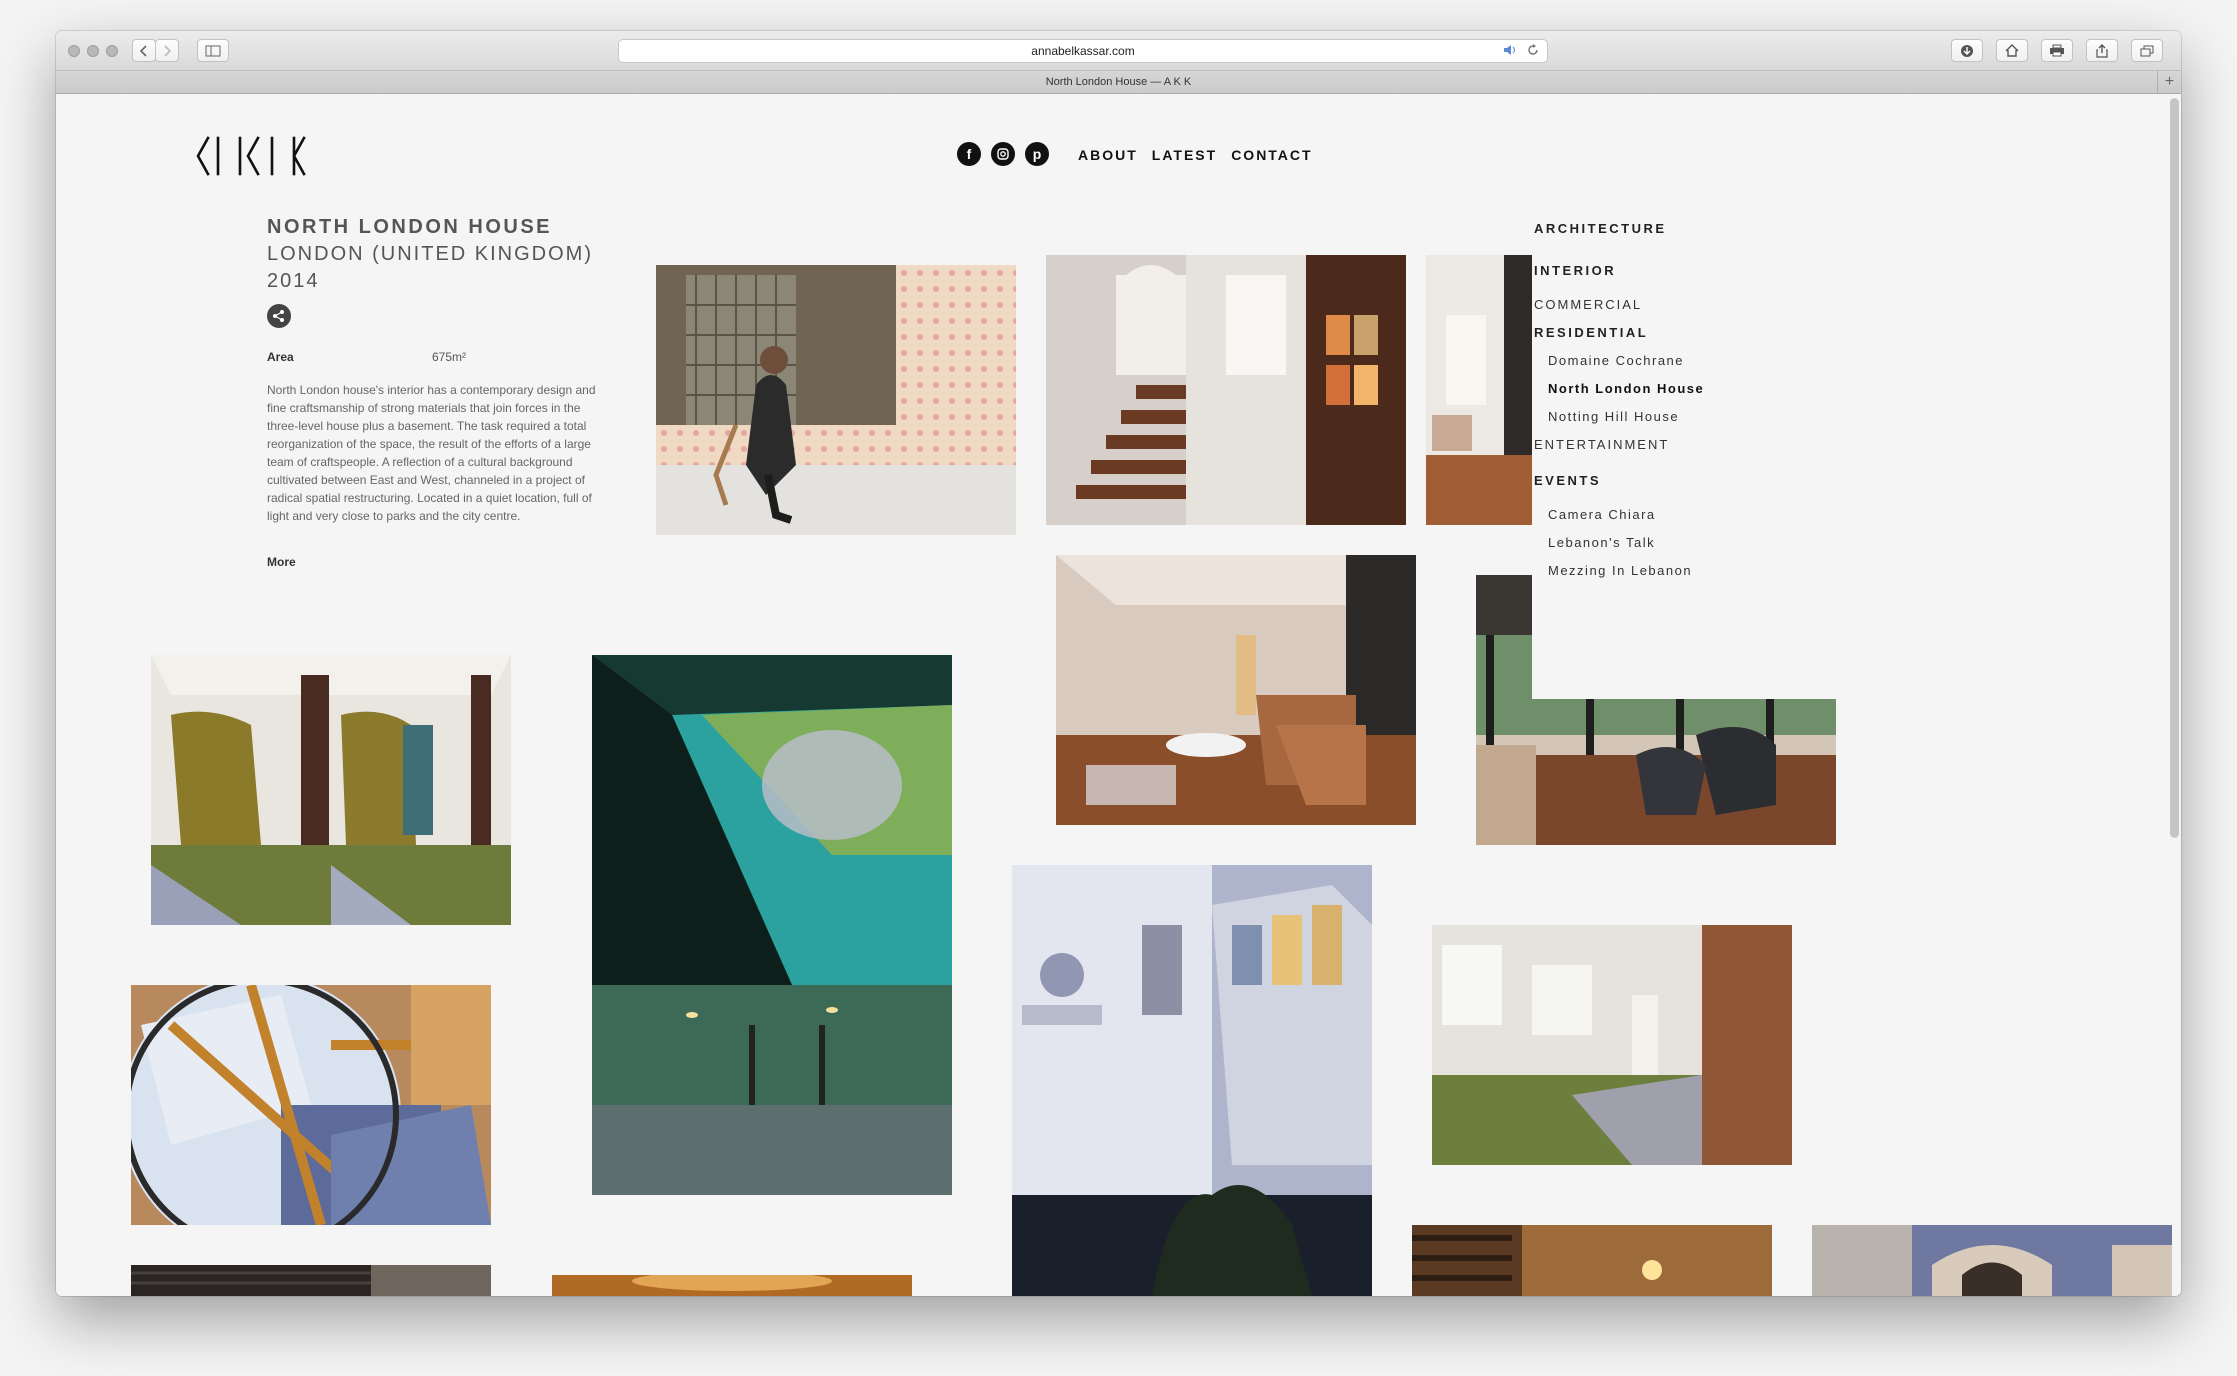  What do you see at coordinates (1226, 390) in the screenshot?
I see `photo-staircase` at bounding box center [1226, 390].